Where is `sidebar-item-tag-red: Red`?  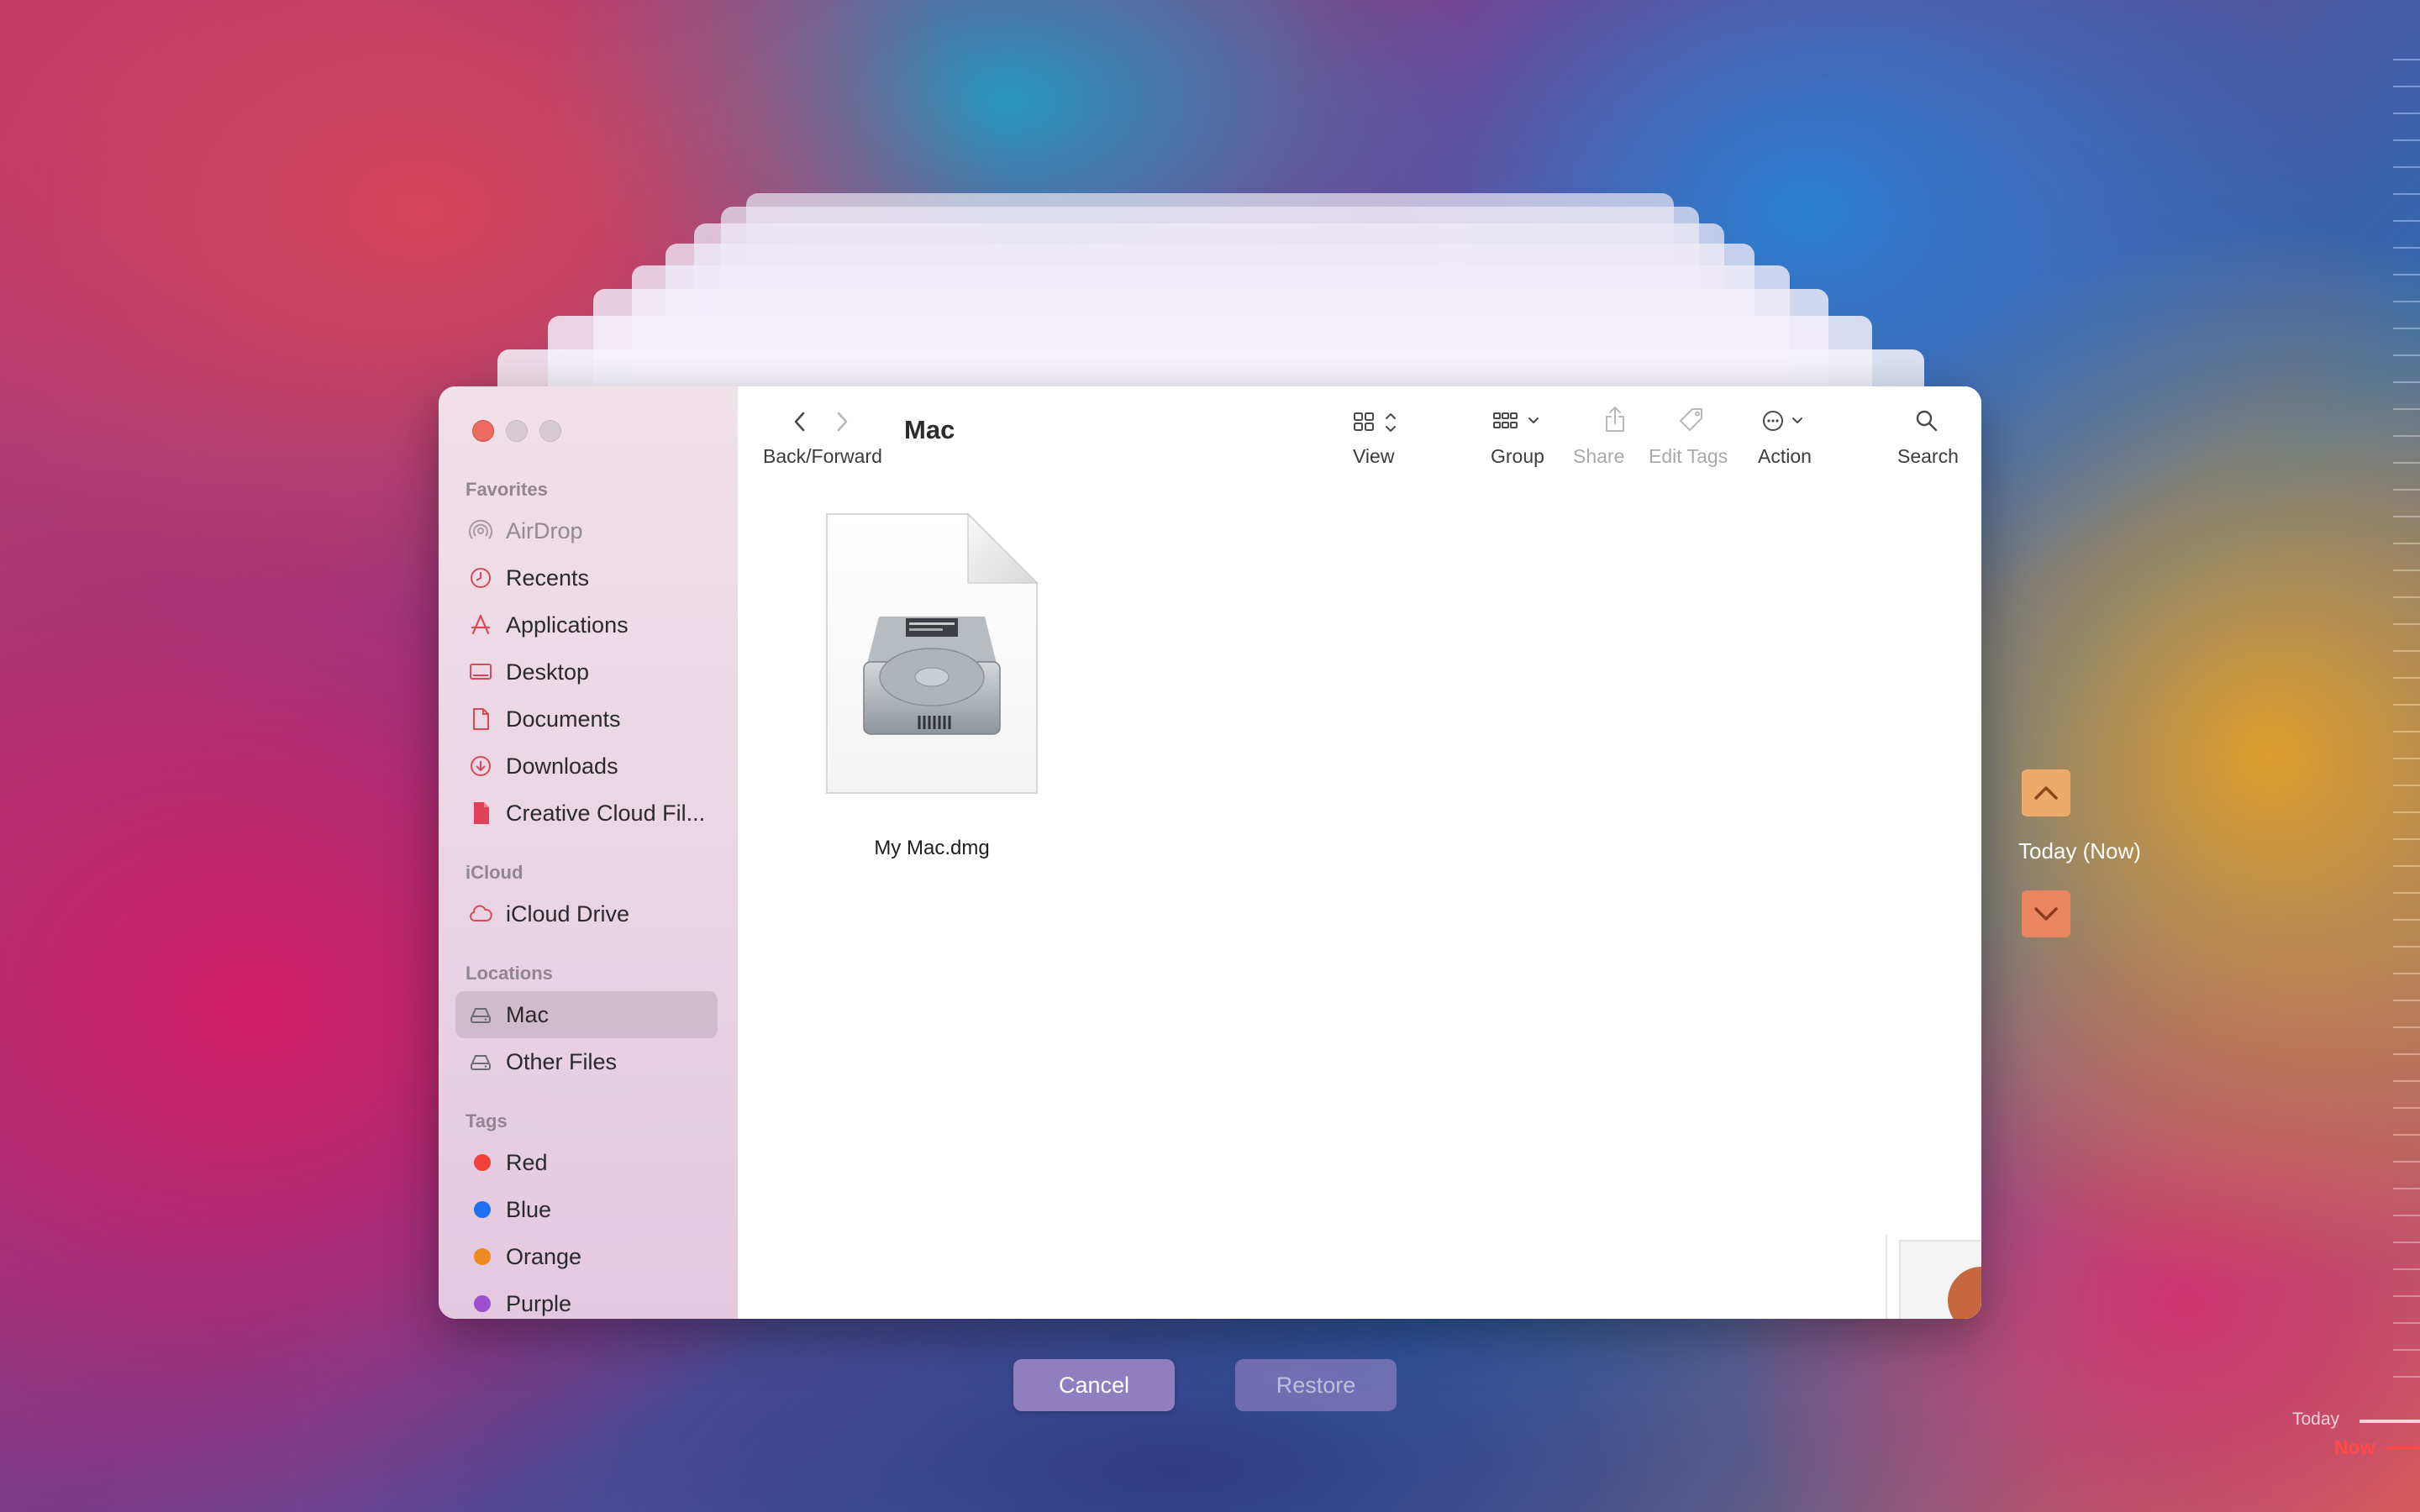
sidebar-item-tag-red: Red is located at coordinates (586, 1162).